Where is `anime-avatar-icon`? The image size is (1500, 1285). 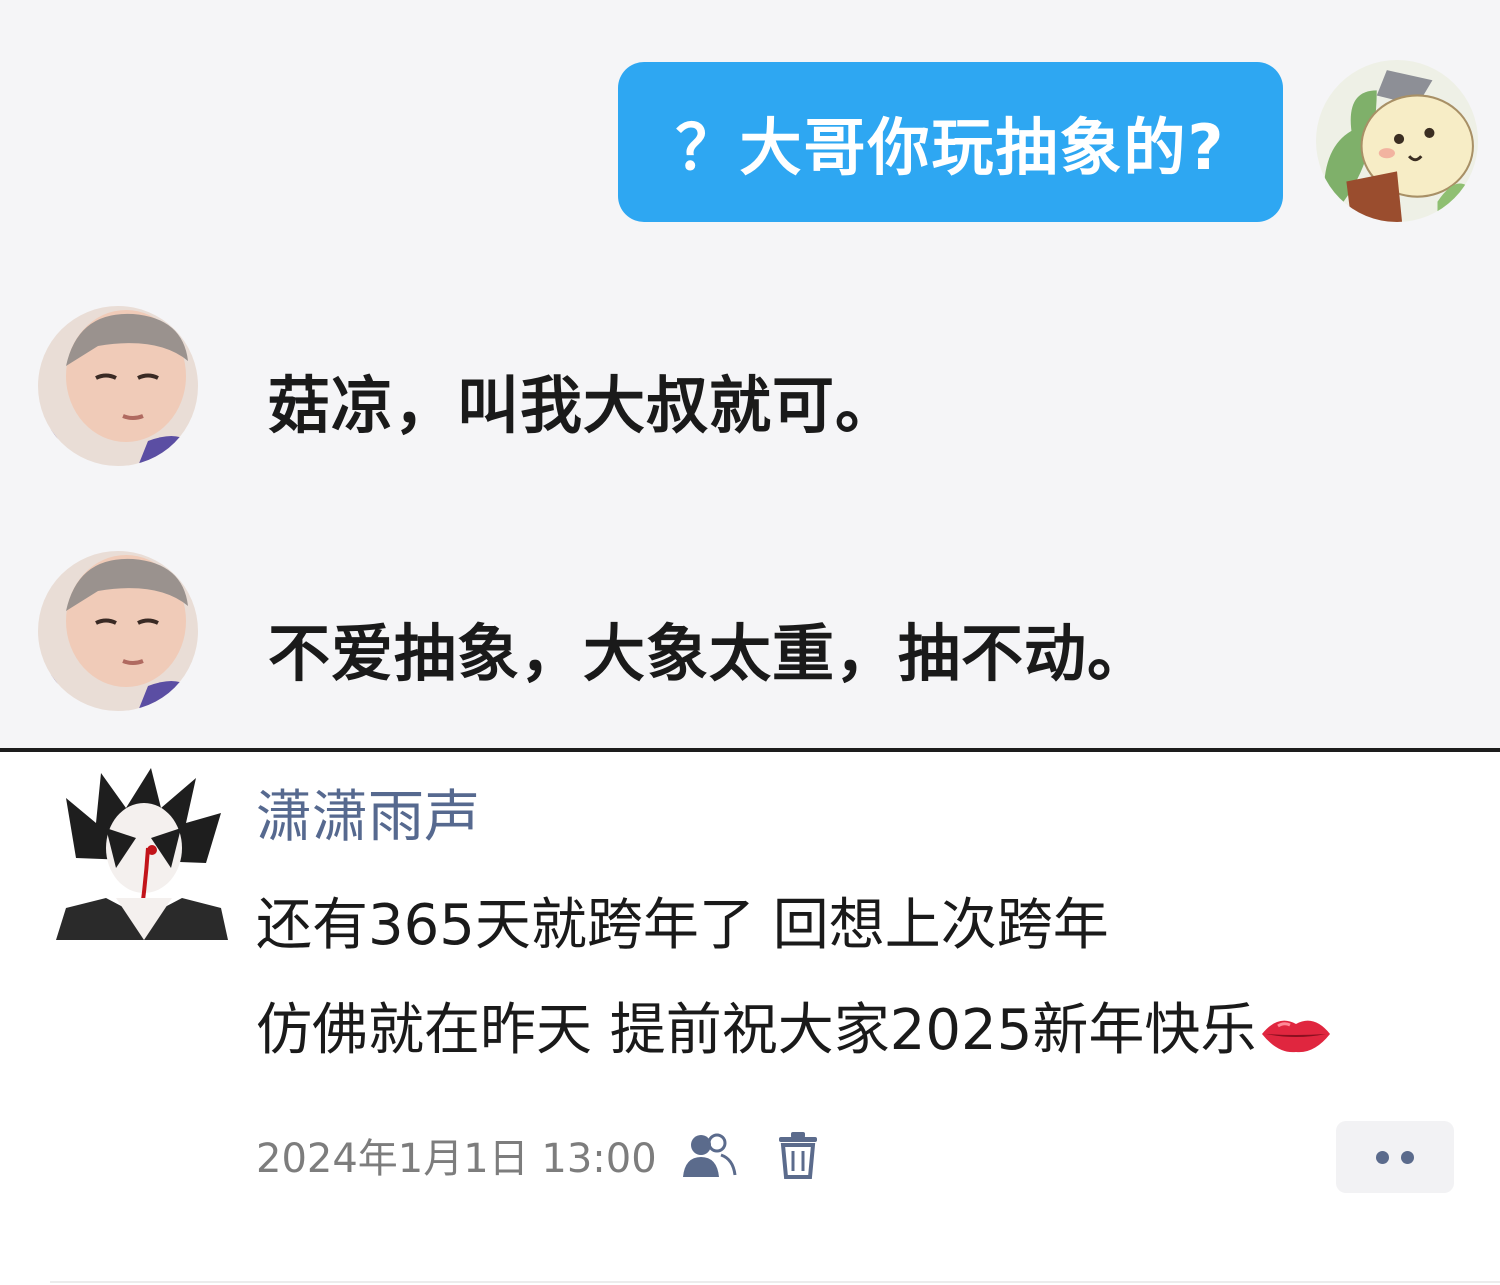 anime-avatar-icon is located at coordinates (142, 854).